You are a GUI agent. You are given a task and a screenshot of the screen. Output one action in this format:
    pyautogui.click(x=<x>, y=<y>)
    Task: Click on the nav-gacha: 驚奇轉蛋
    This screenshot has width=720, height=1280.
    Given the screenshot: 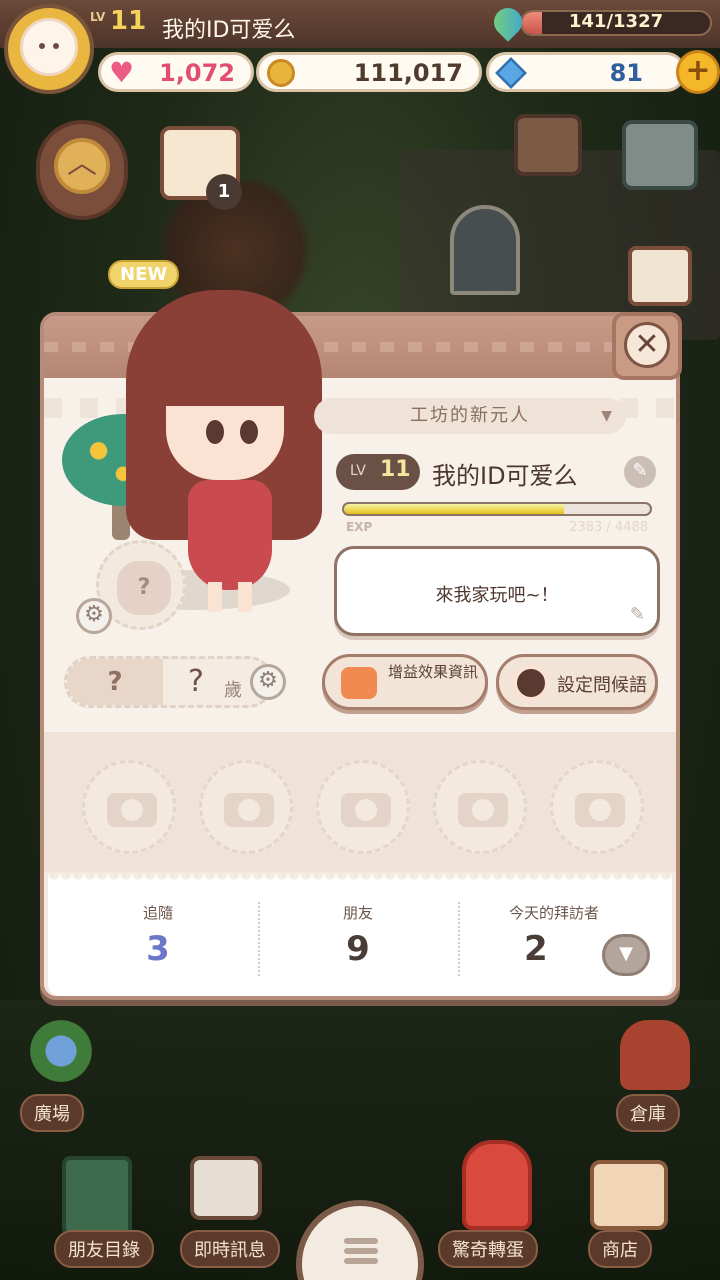 What is the action you would take?
    pyautogui.click(x=498, y=1202)
    